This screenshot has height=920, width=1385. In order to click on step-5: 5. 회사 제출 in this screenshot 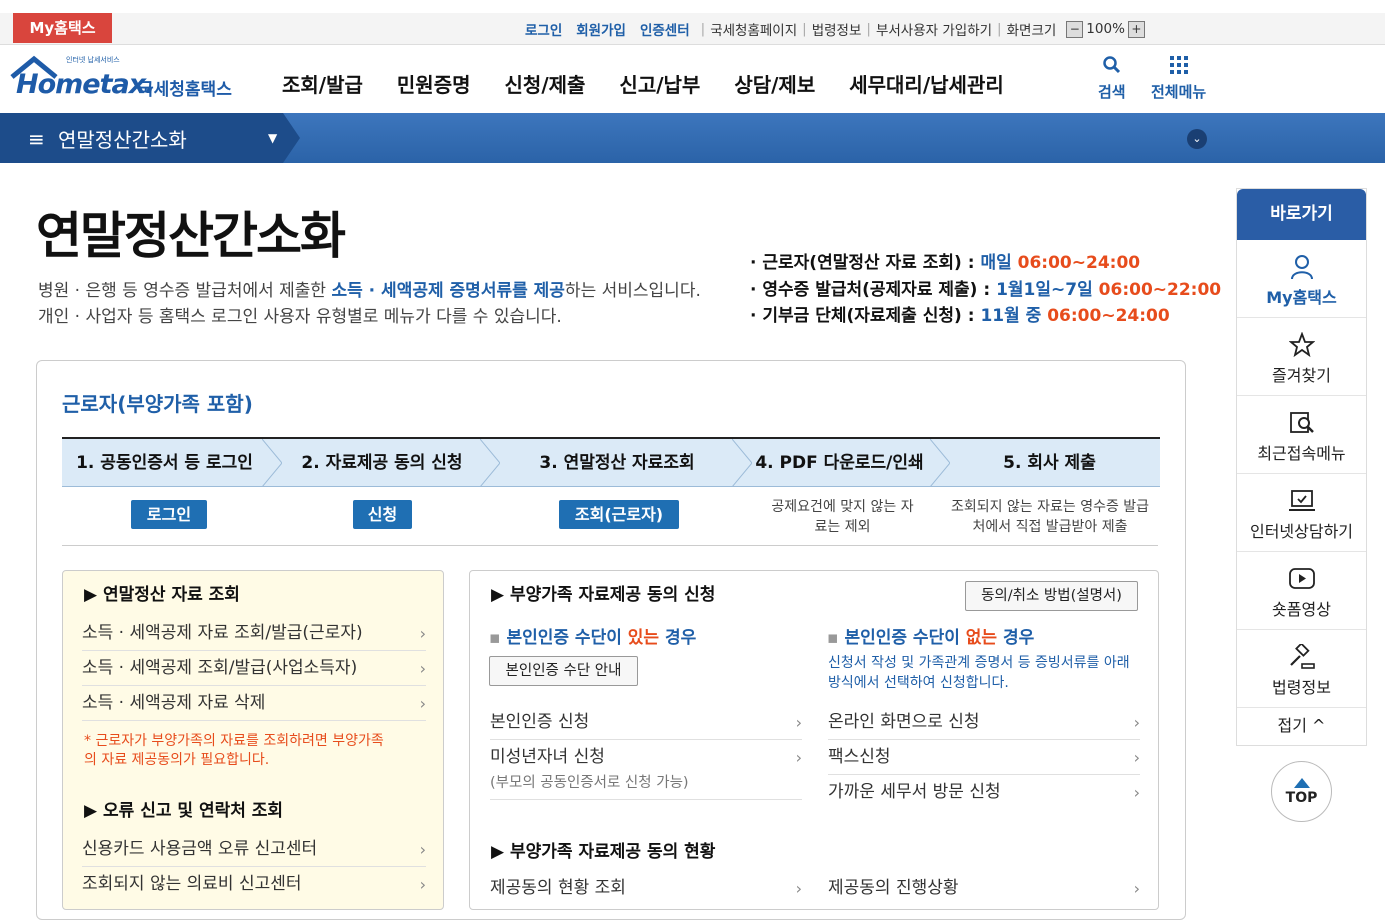, I will do `click(1049, 463)`.